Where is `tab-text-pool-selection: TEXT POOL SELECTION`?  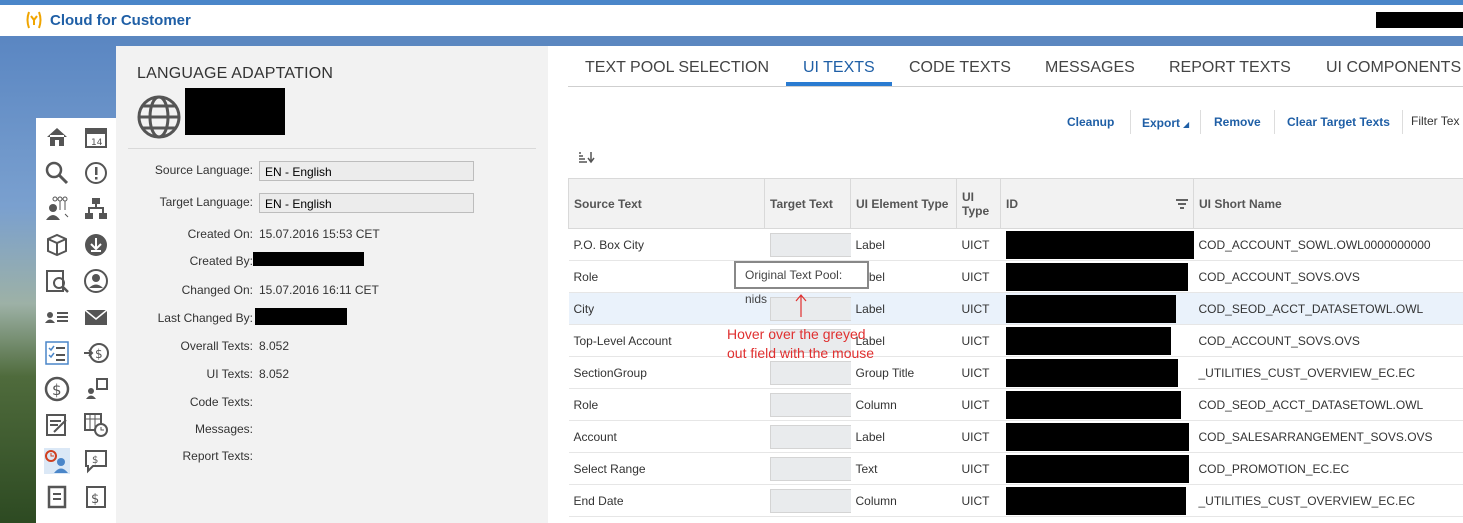 tab-text-pool-selection: TEXT POOL SELECTION is located at coordinates (677, 68).